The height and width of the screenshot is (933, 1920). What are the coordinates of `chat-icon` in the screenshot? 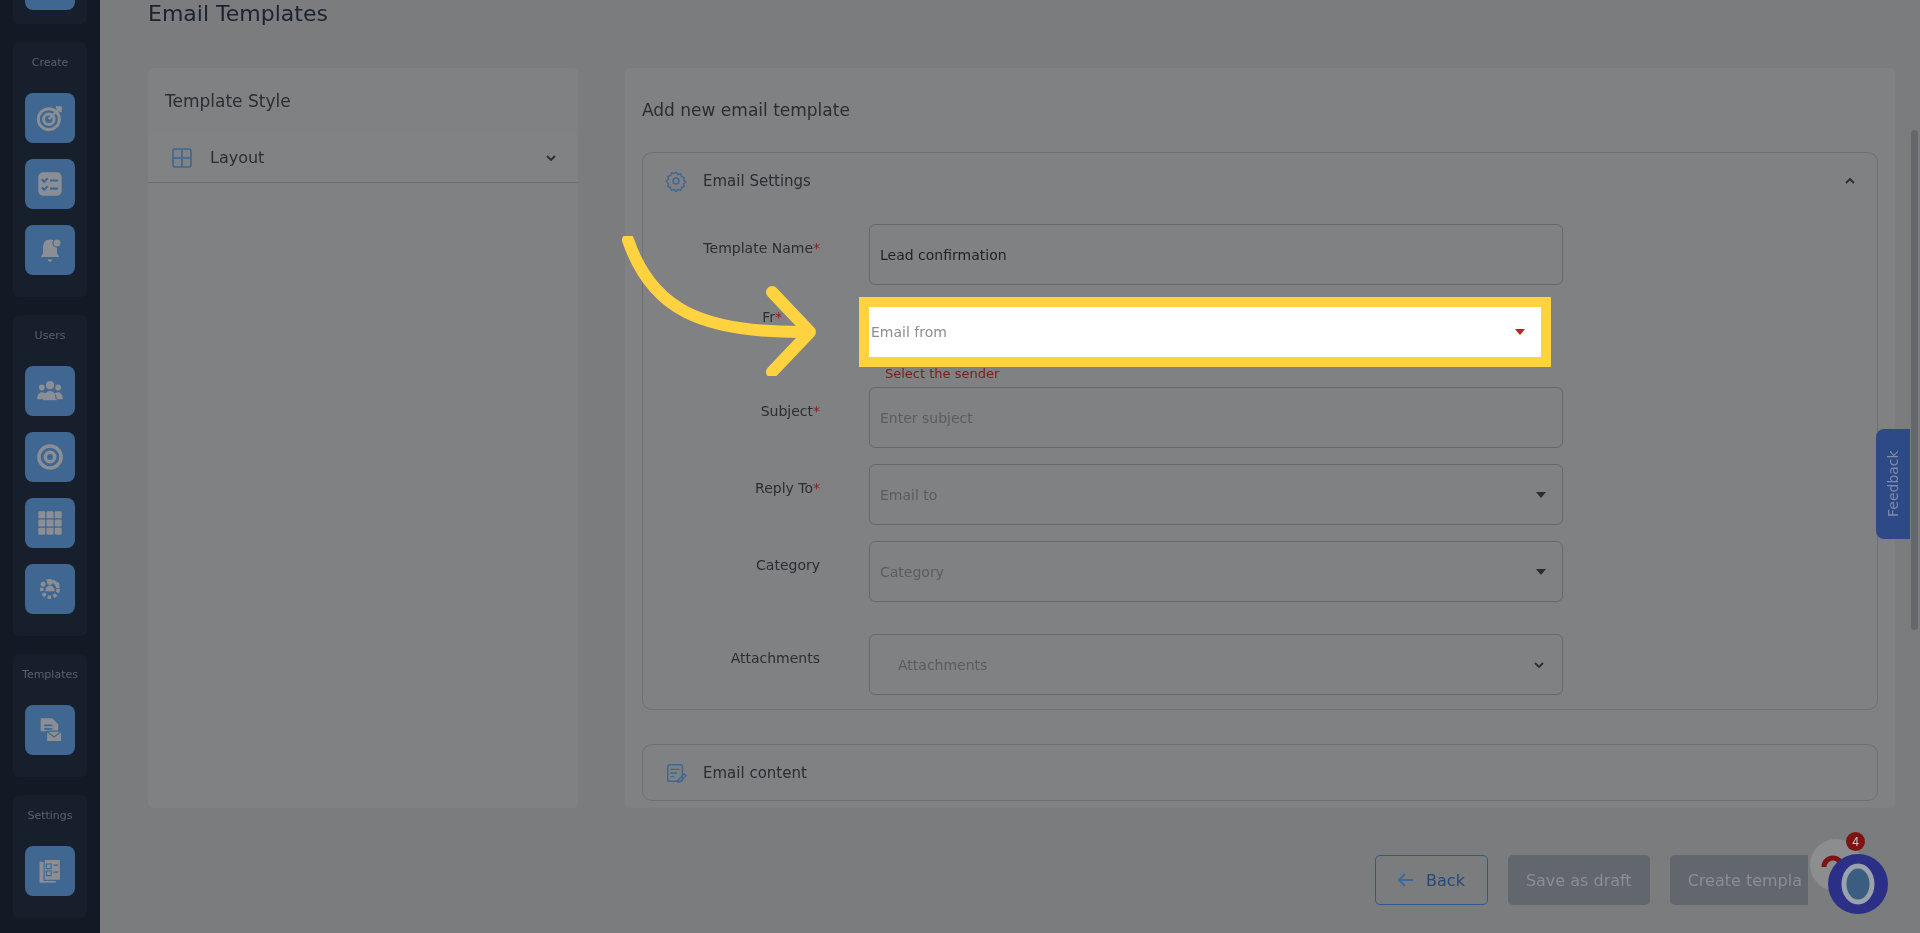 It's located at (1850, 876).